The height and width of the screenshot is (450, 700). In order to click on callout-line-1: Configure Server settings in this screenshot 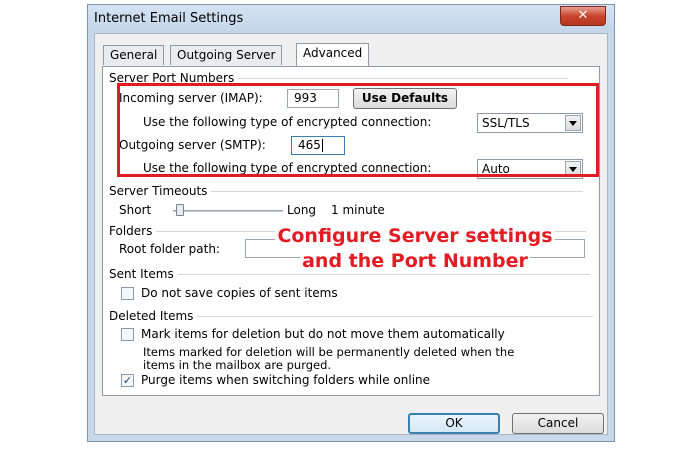, I will do `click(415, 236)`.